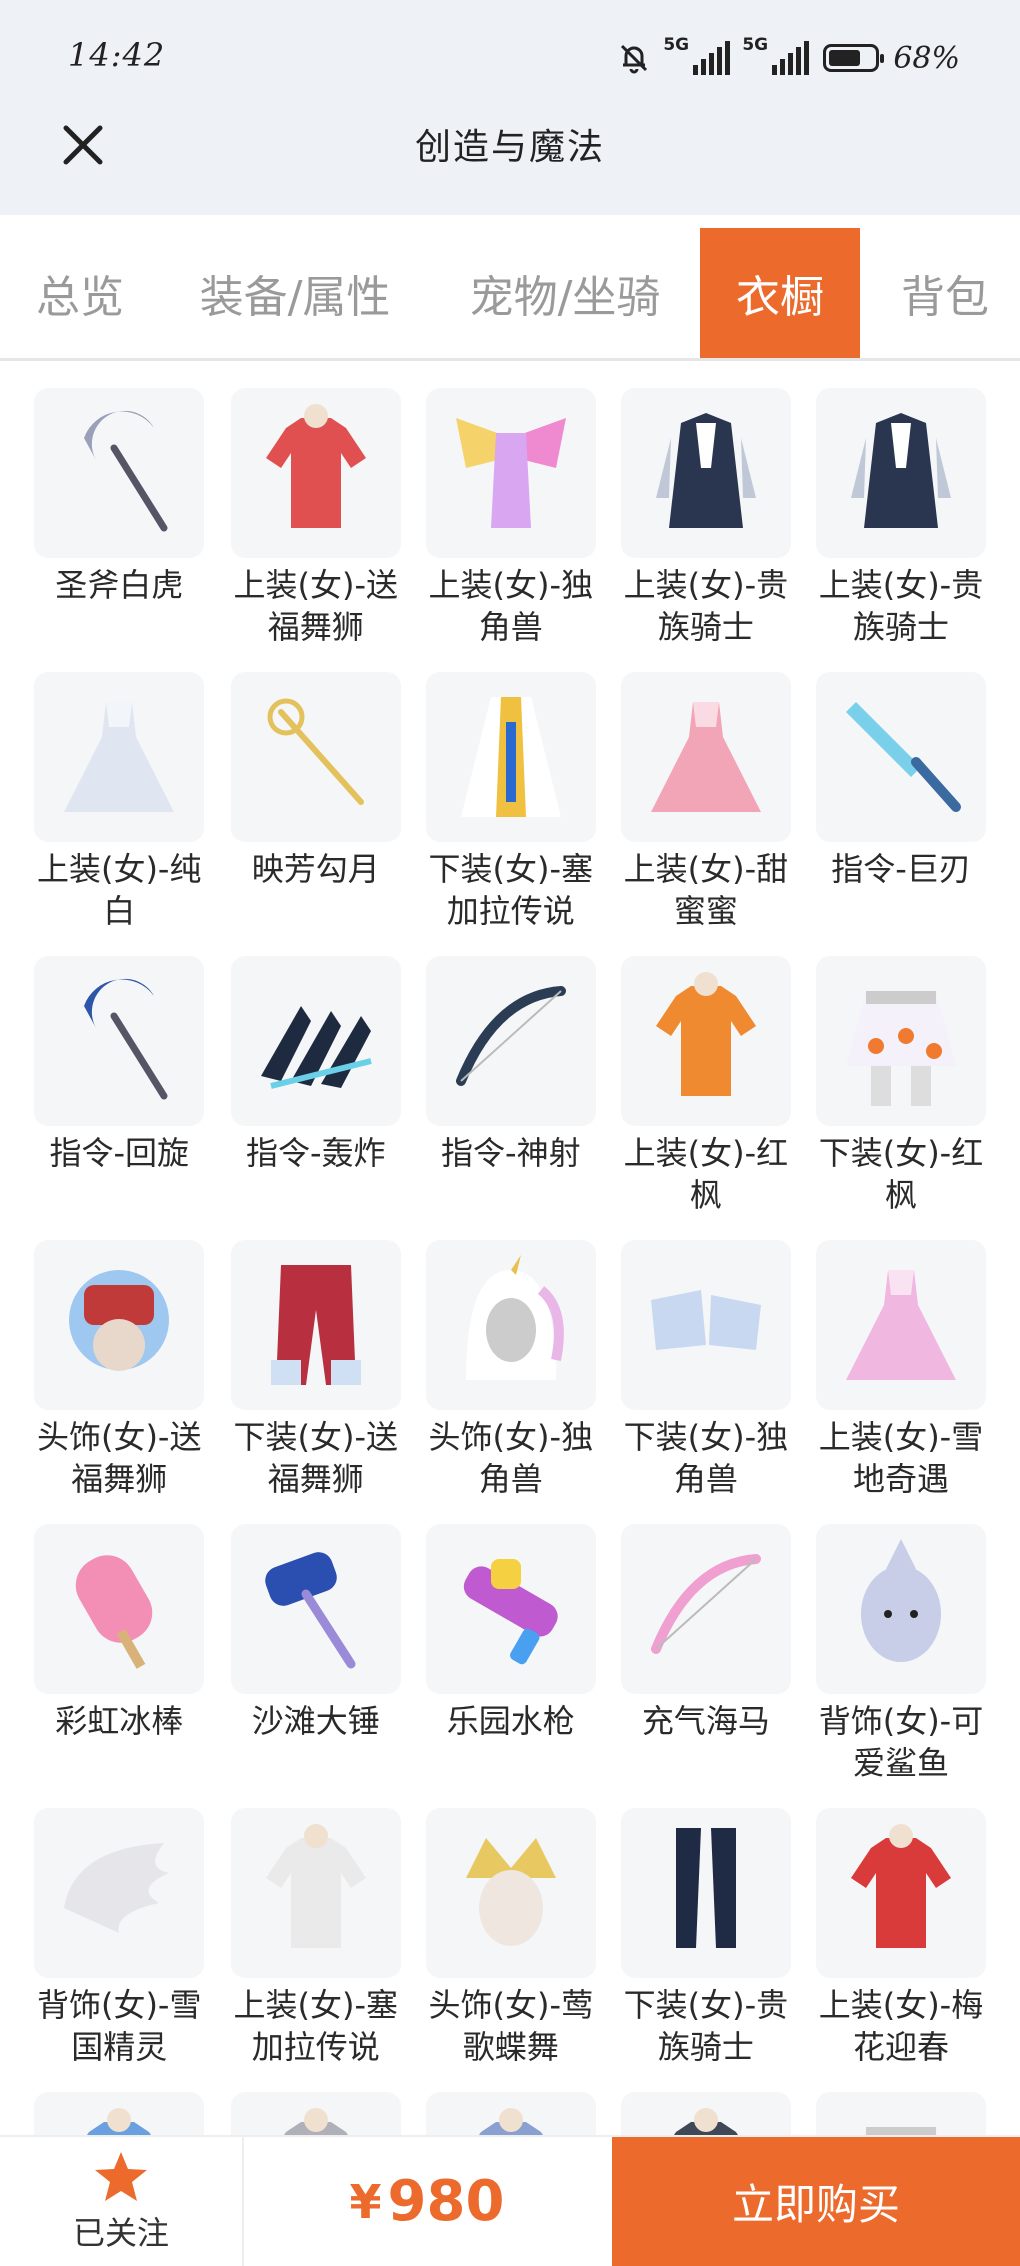  I want to click on wardrobe-item: 指令-回旋, so click(119, 1065).